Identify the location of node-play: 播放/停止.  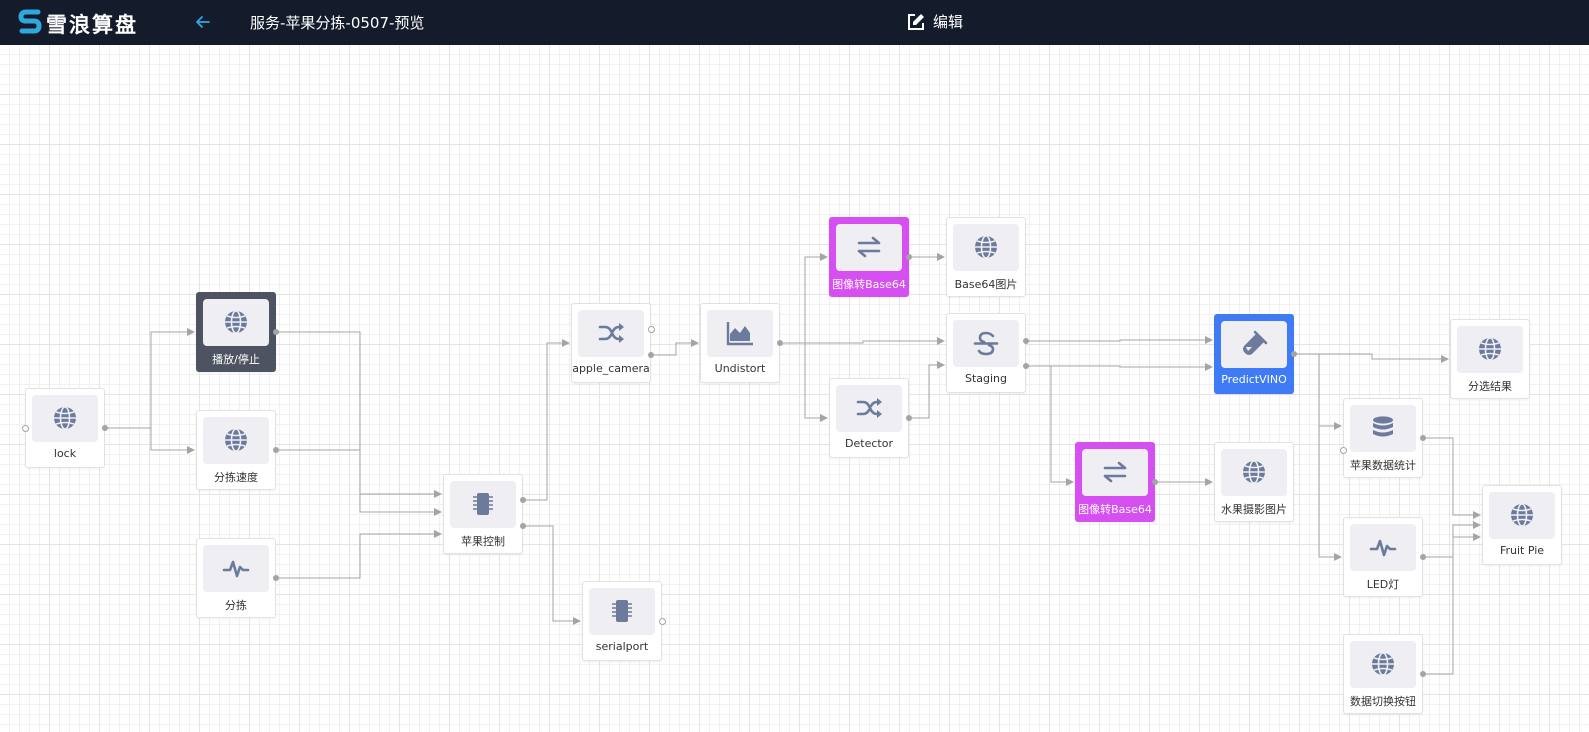
(236, 332).